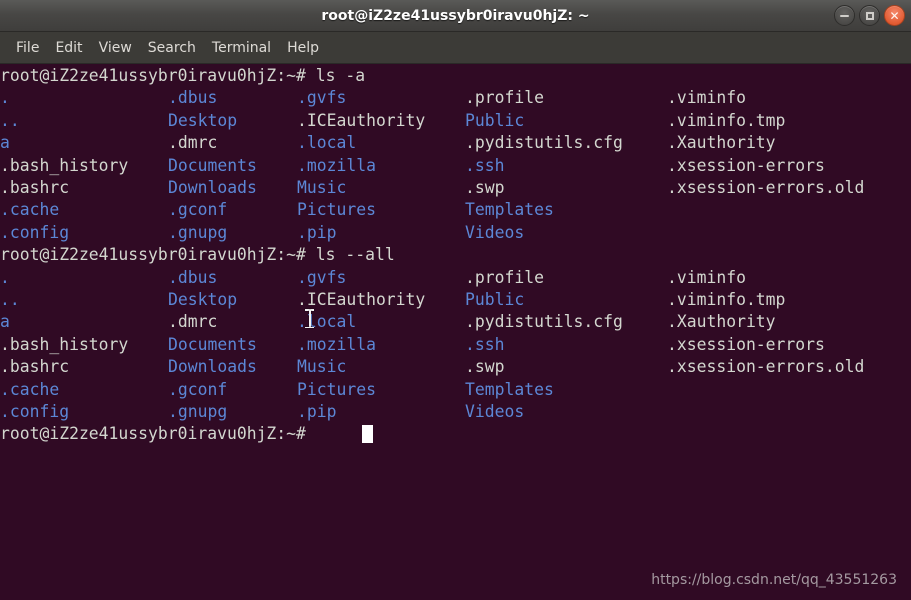 The width and height of the screenshot is (911, 600). What do you see at coordinates (172, 48) in the screenshot?
I see `menu-item-search: Search` at bounding box center [172, 48].